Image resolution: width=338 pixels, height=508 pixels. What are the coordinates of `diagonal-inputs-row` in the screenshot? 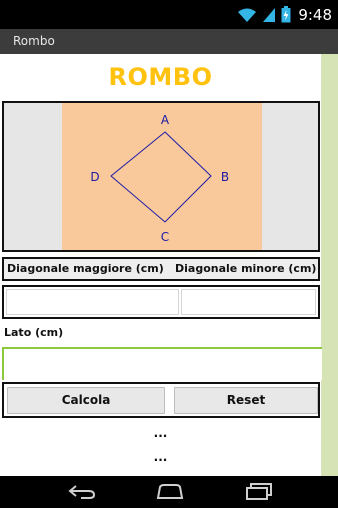 It's located at (161, 302).